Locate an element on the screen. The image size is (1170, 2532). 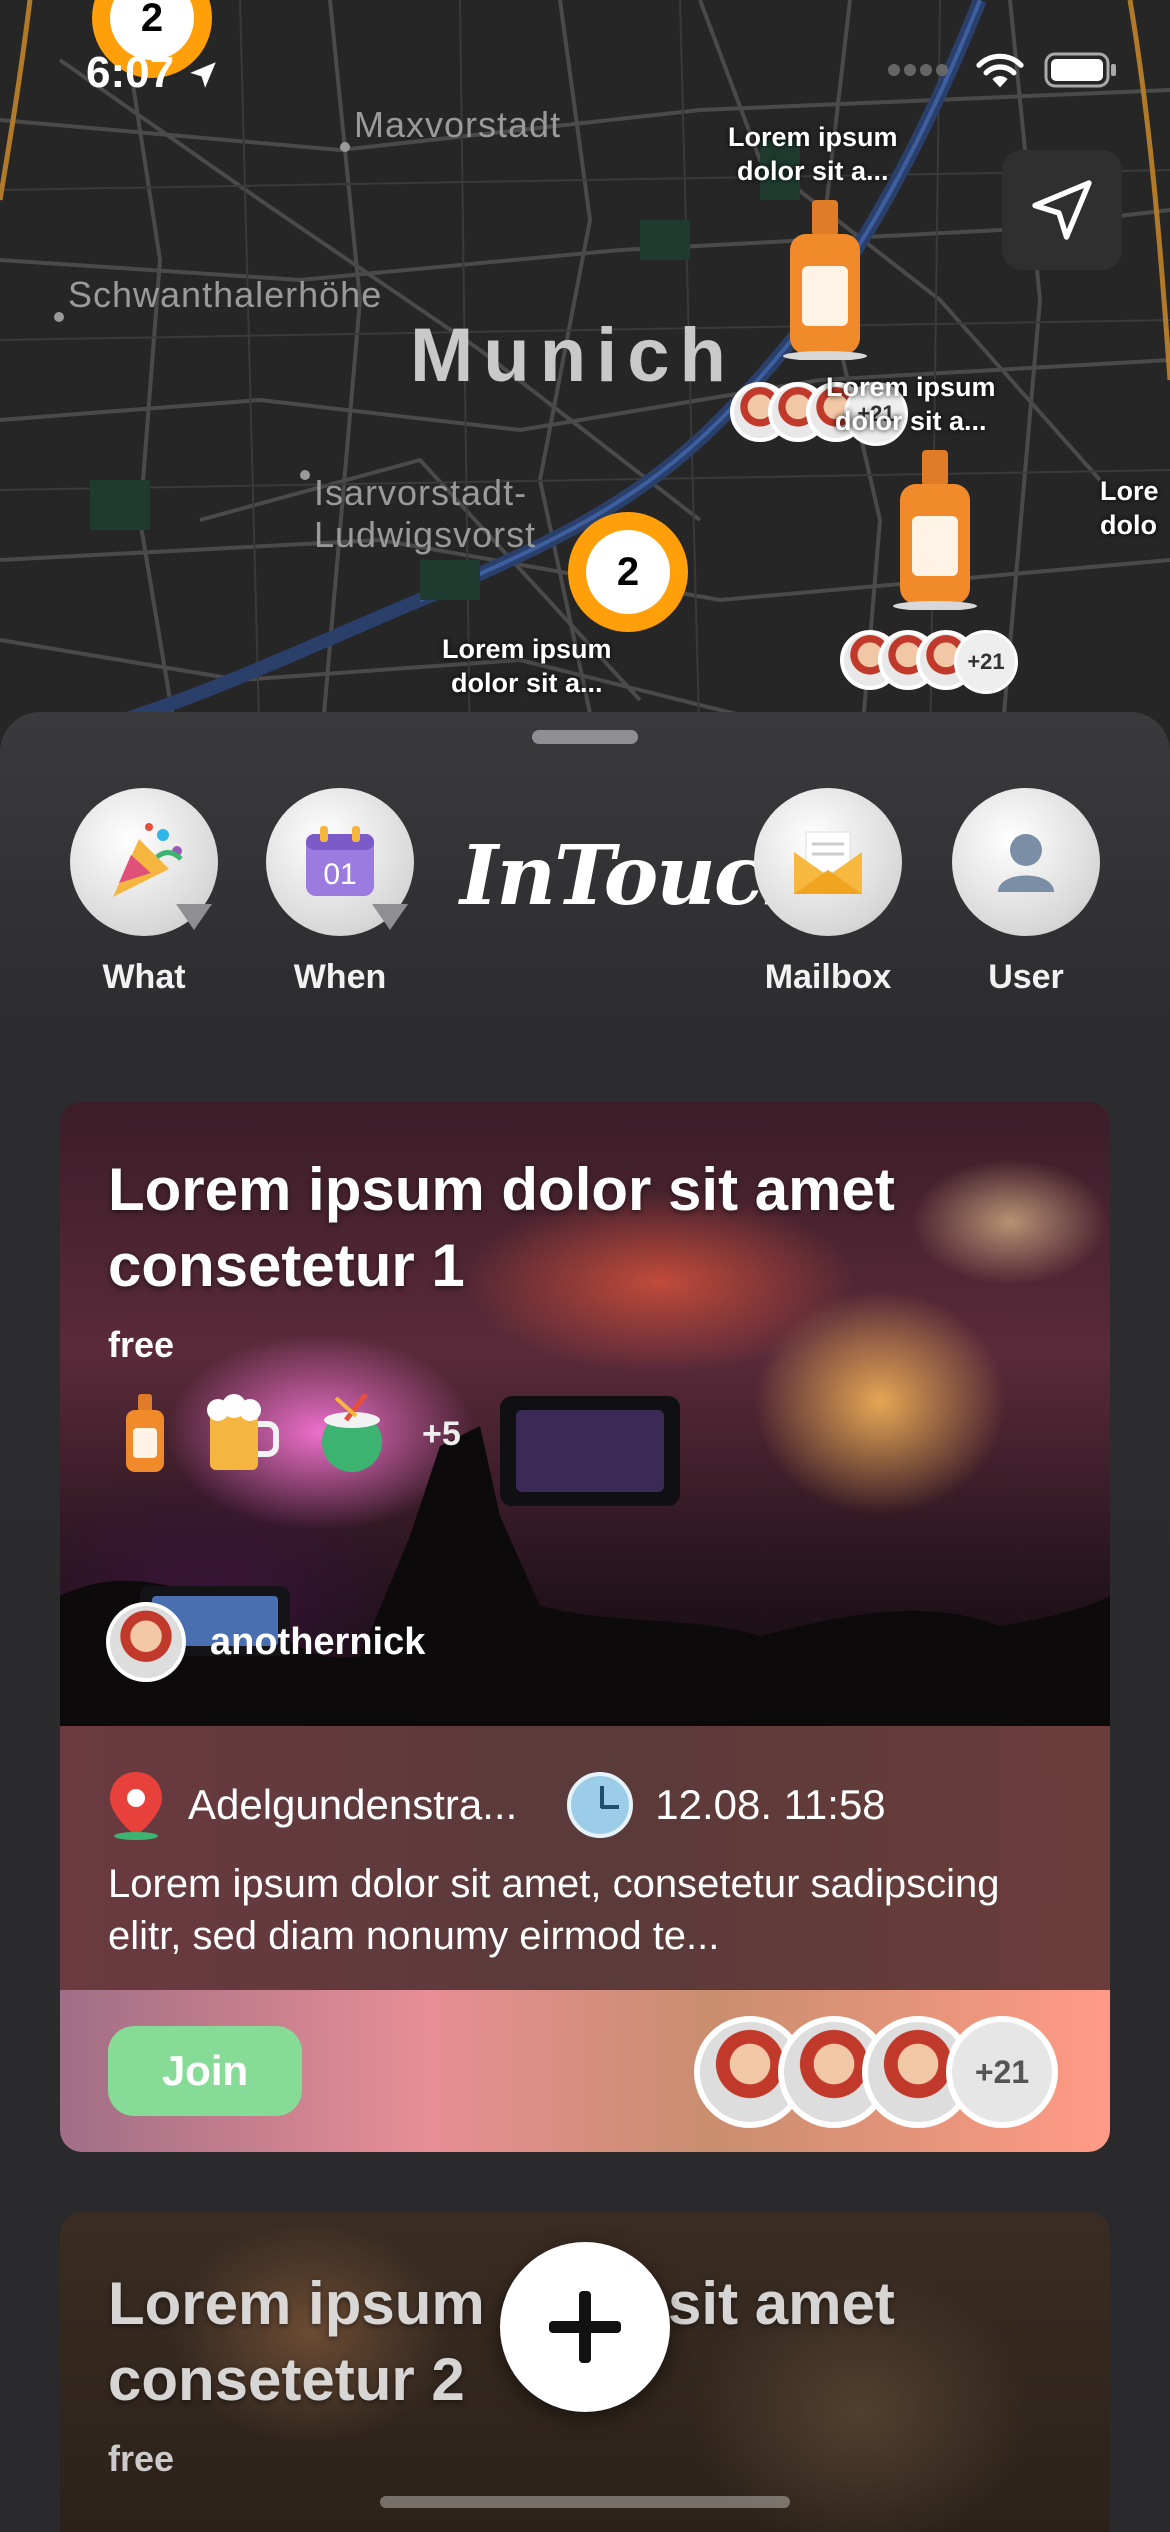
location-arrow-icon is located at coordinates (1062, 210).